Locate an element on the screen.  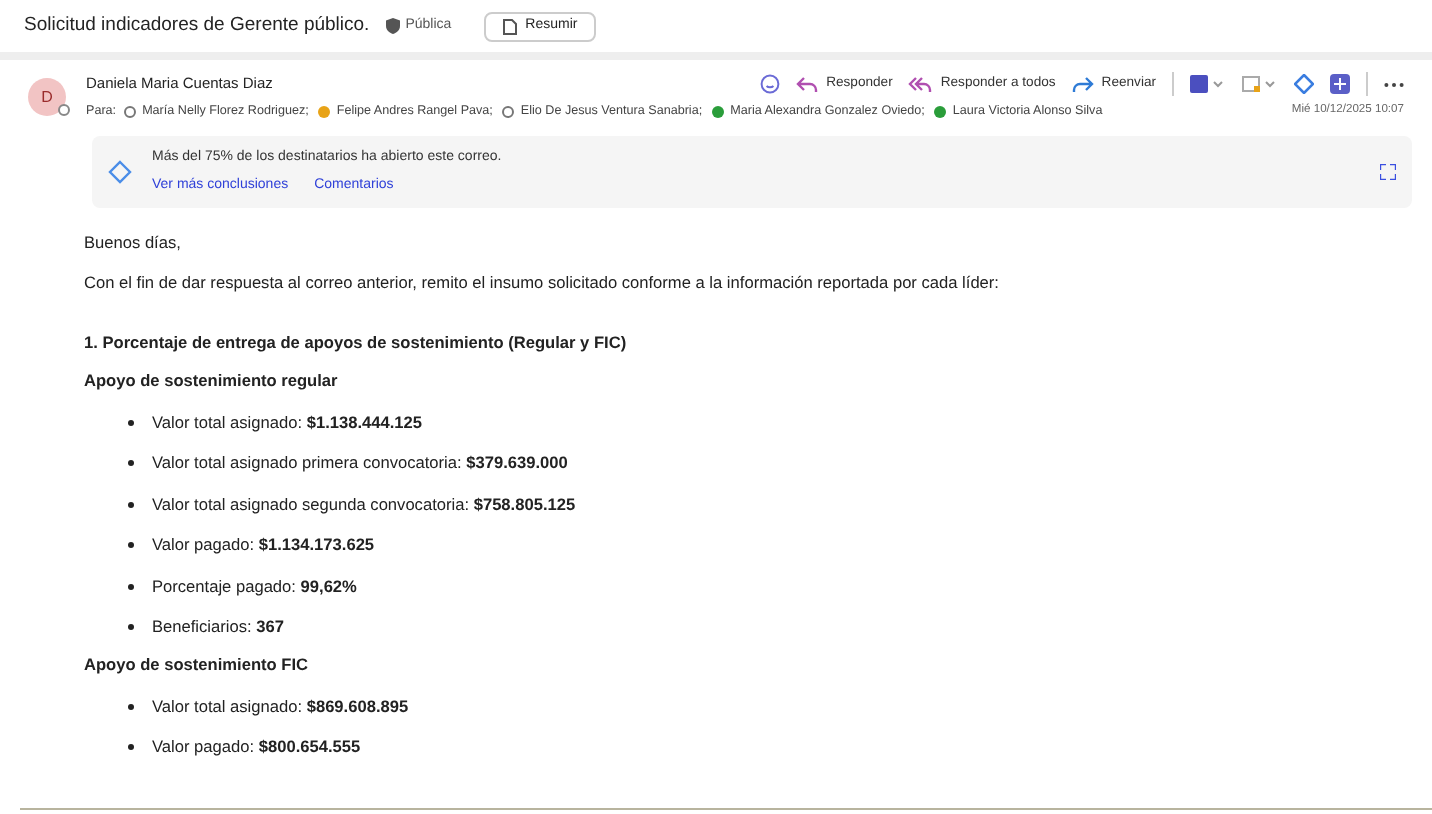
subject-title: Solicitud indicadores de Gerente público. is located at coordinates (197, 25).